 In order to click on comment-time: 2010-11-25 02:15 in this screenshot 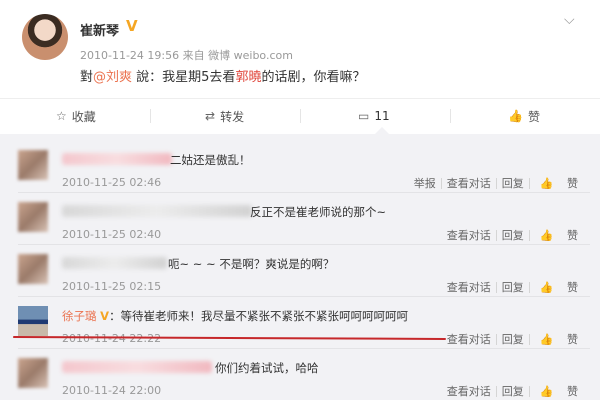, I will do `click(112, 286)`.